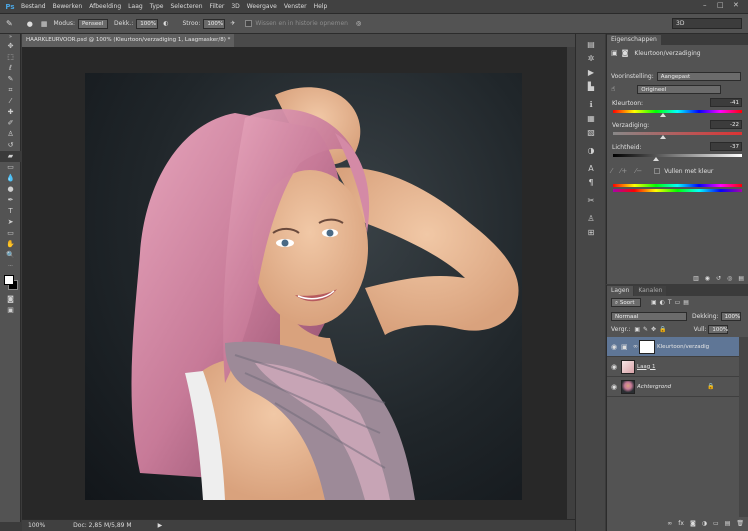 The width and height of the screenshot is (748, 531). I want to click on screen-mode-icon: ▣, so click(10, 310).